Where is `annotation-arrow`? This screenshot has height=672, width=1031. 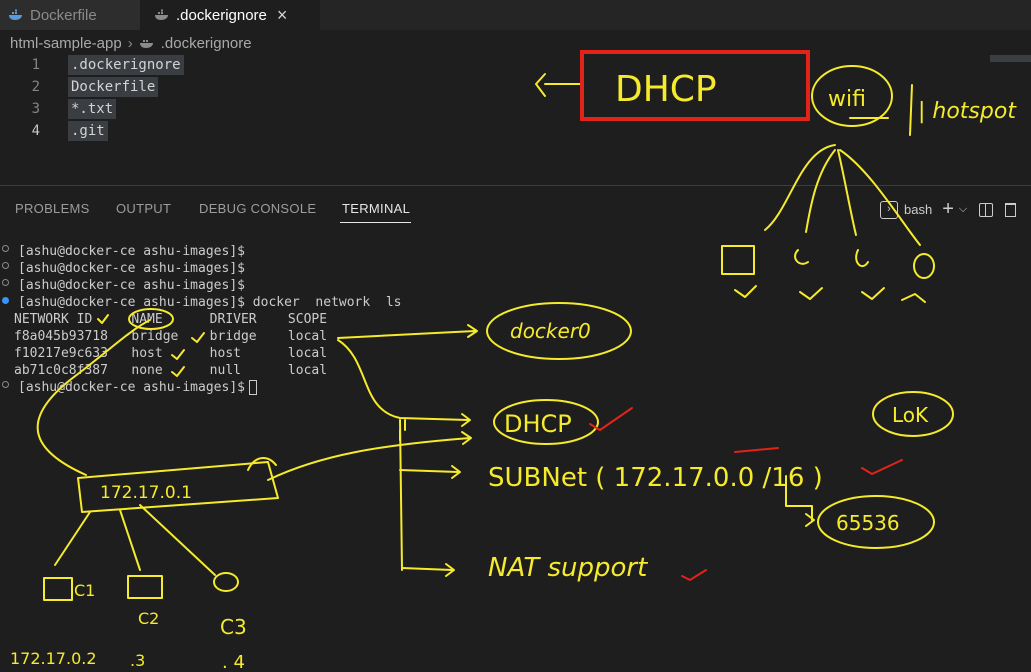 annotation-arrow is located at coordinates (406, 334).